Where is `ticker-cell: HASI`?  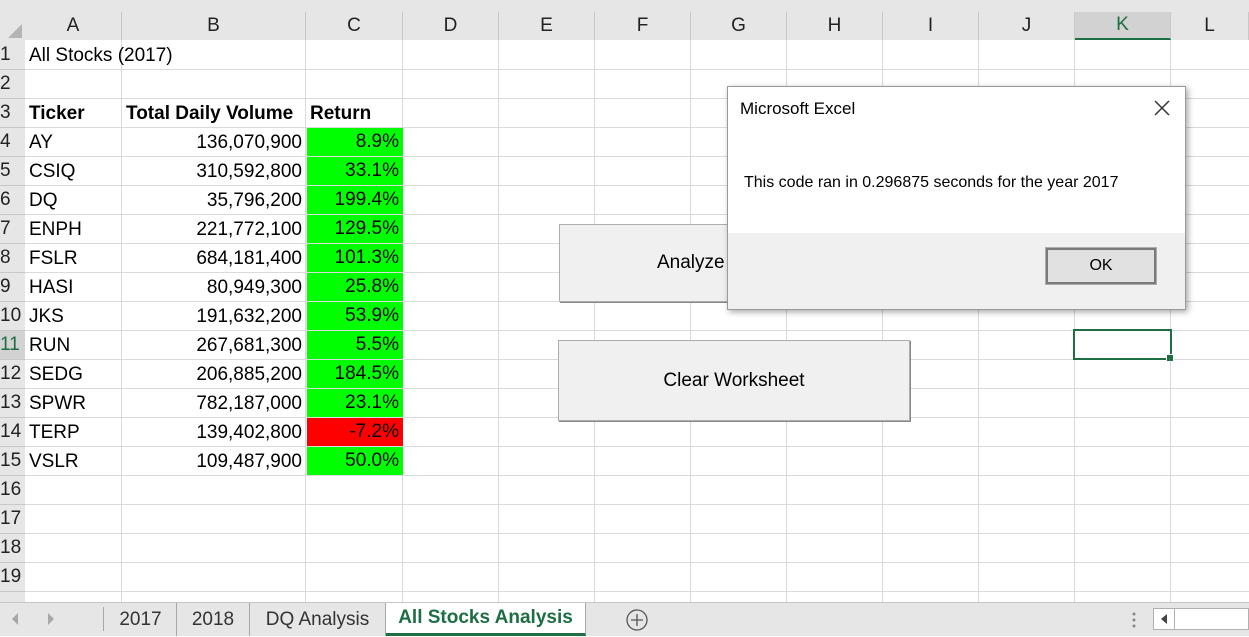
ticker-cell: HASI is located at coordinates (73, 287).